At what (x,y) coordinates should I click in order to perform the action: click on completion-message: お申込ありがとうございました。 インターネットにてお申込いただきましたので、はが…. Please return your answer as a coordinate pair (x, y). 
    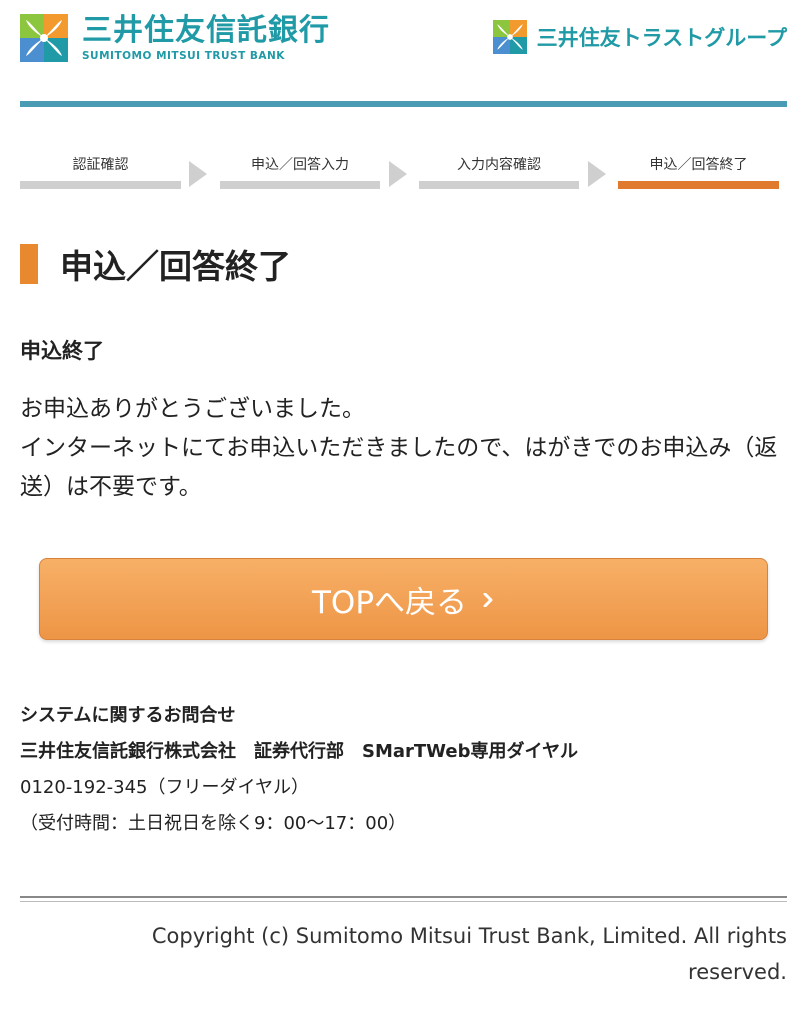
    Looking at the image, I should click on (405, 448).